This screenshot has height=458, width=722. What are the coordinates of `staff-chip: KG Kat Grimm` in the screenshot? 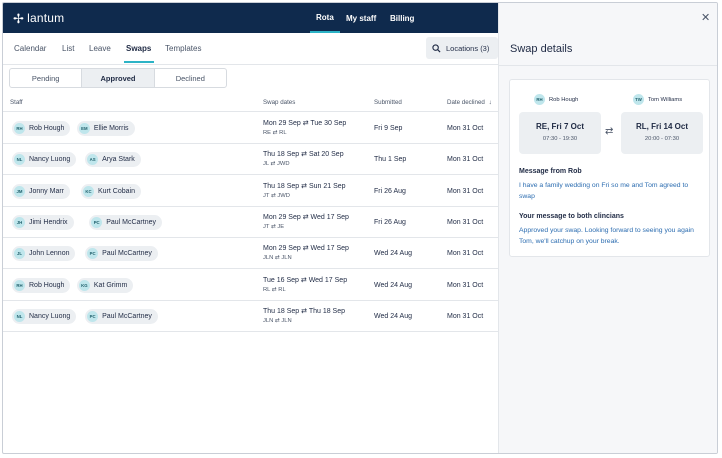 It's located at (105, 285).